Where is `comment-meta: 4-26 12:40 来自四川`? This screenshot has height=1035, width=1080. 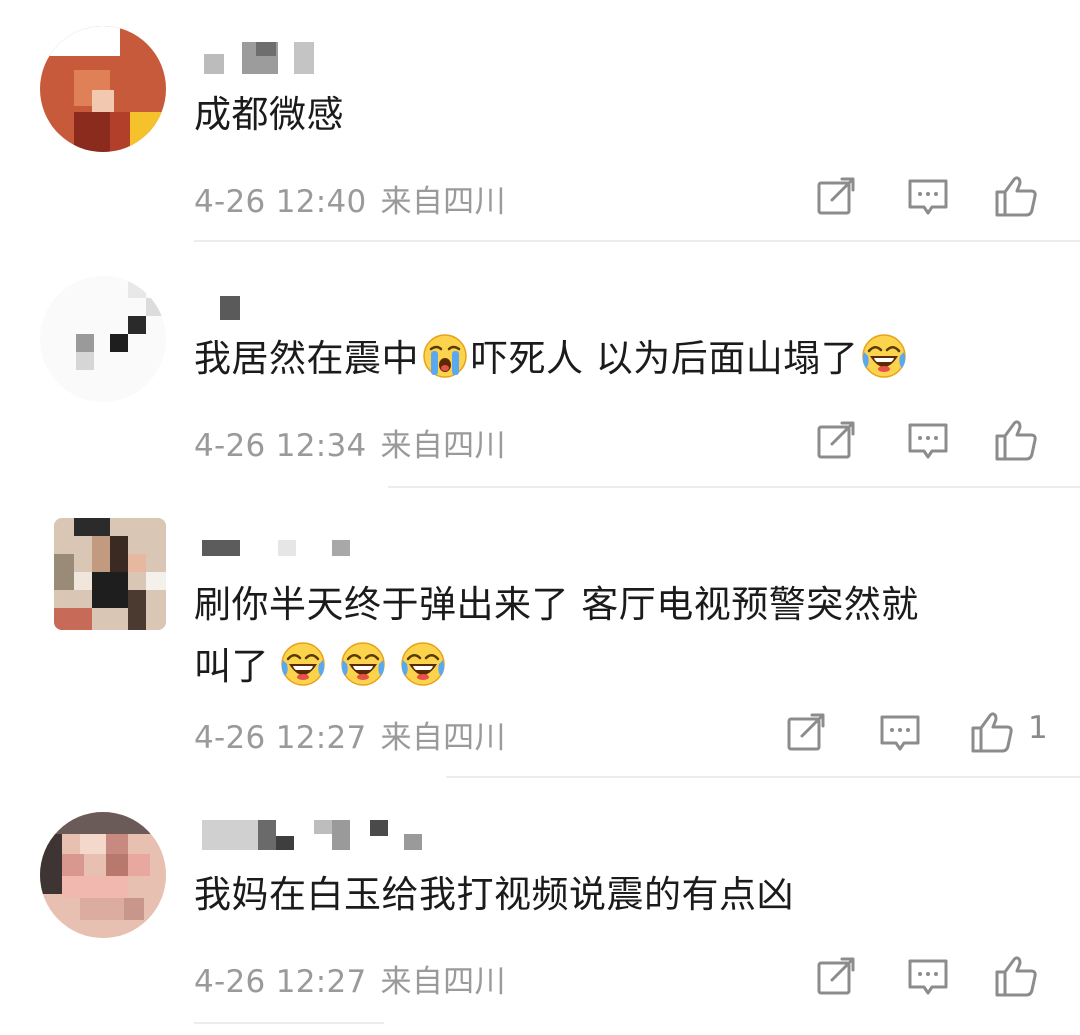
comment-meta: 4-26 12:40 来自四川 is located at coordinates (350, 198).